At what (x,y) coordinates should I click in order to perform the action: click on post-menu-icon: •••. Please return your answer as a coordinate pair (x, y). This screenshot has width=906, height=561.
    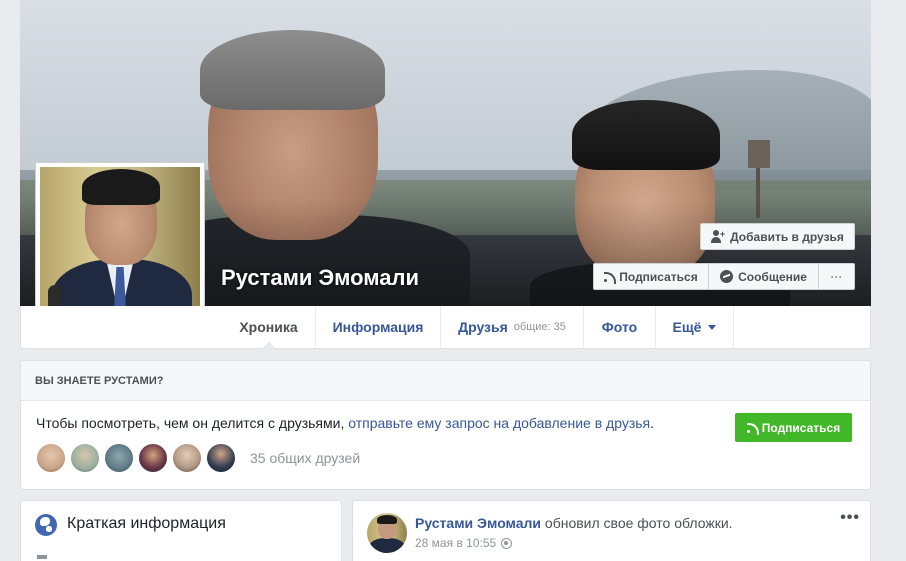
    Looking at the image, I should click on (850, 518).